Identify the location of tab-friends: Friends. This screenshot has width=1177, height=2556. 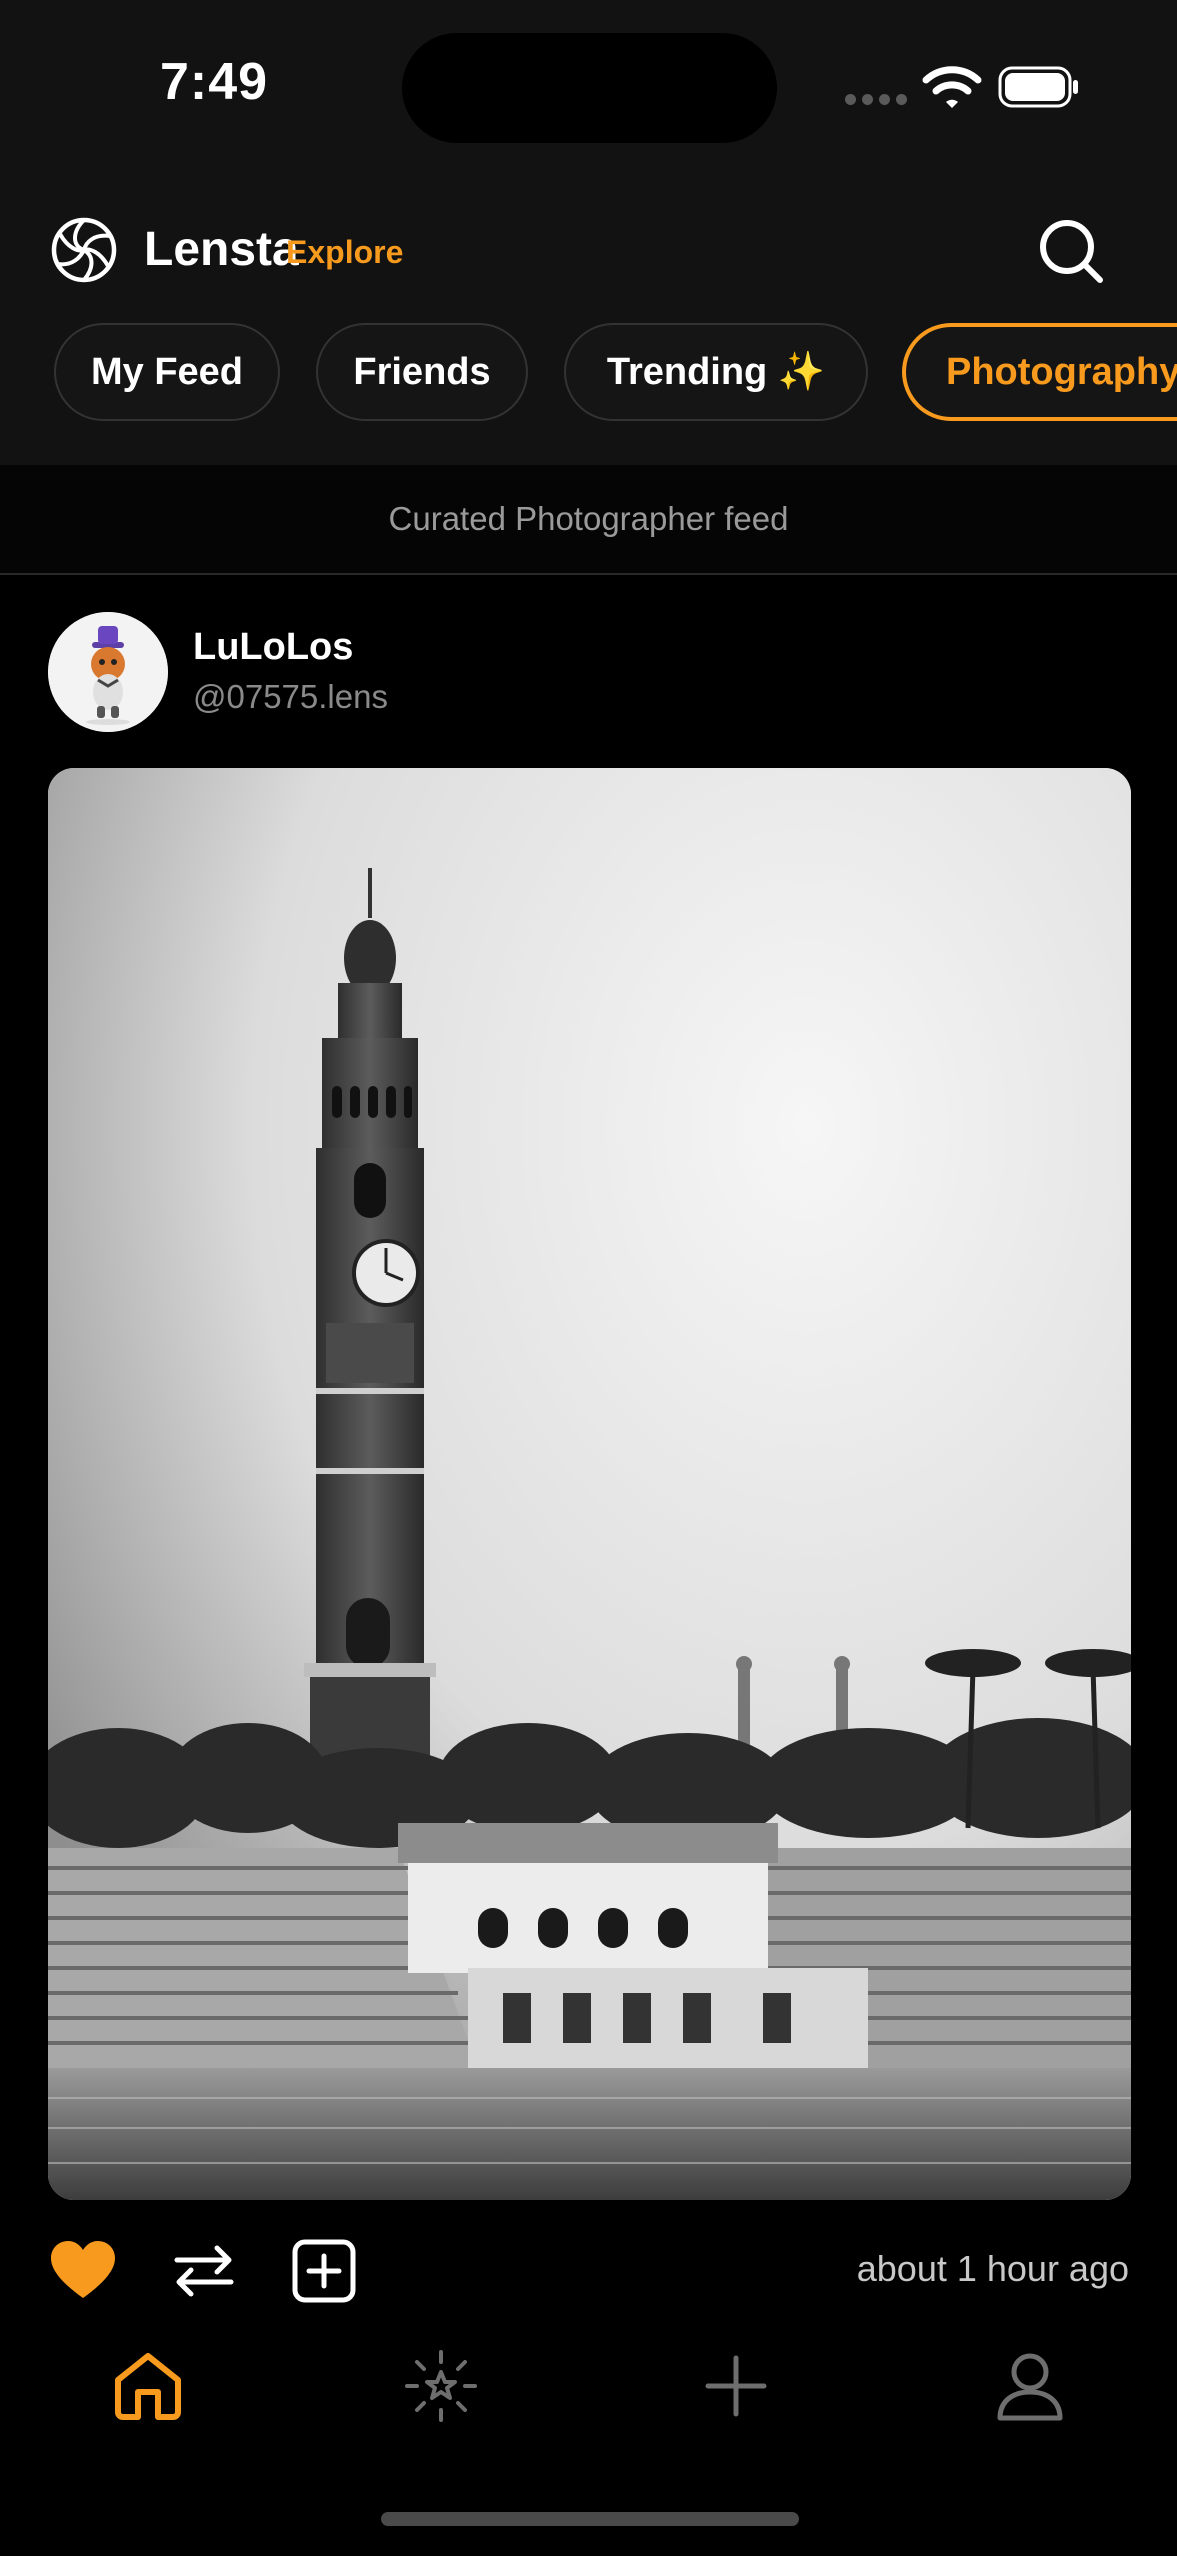
(422, 372).